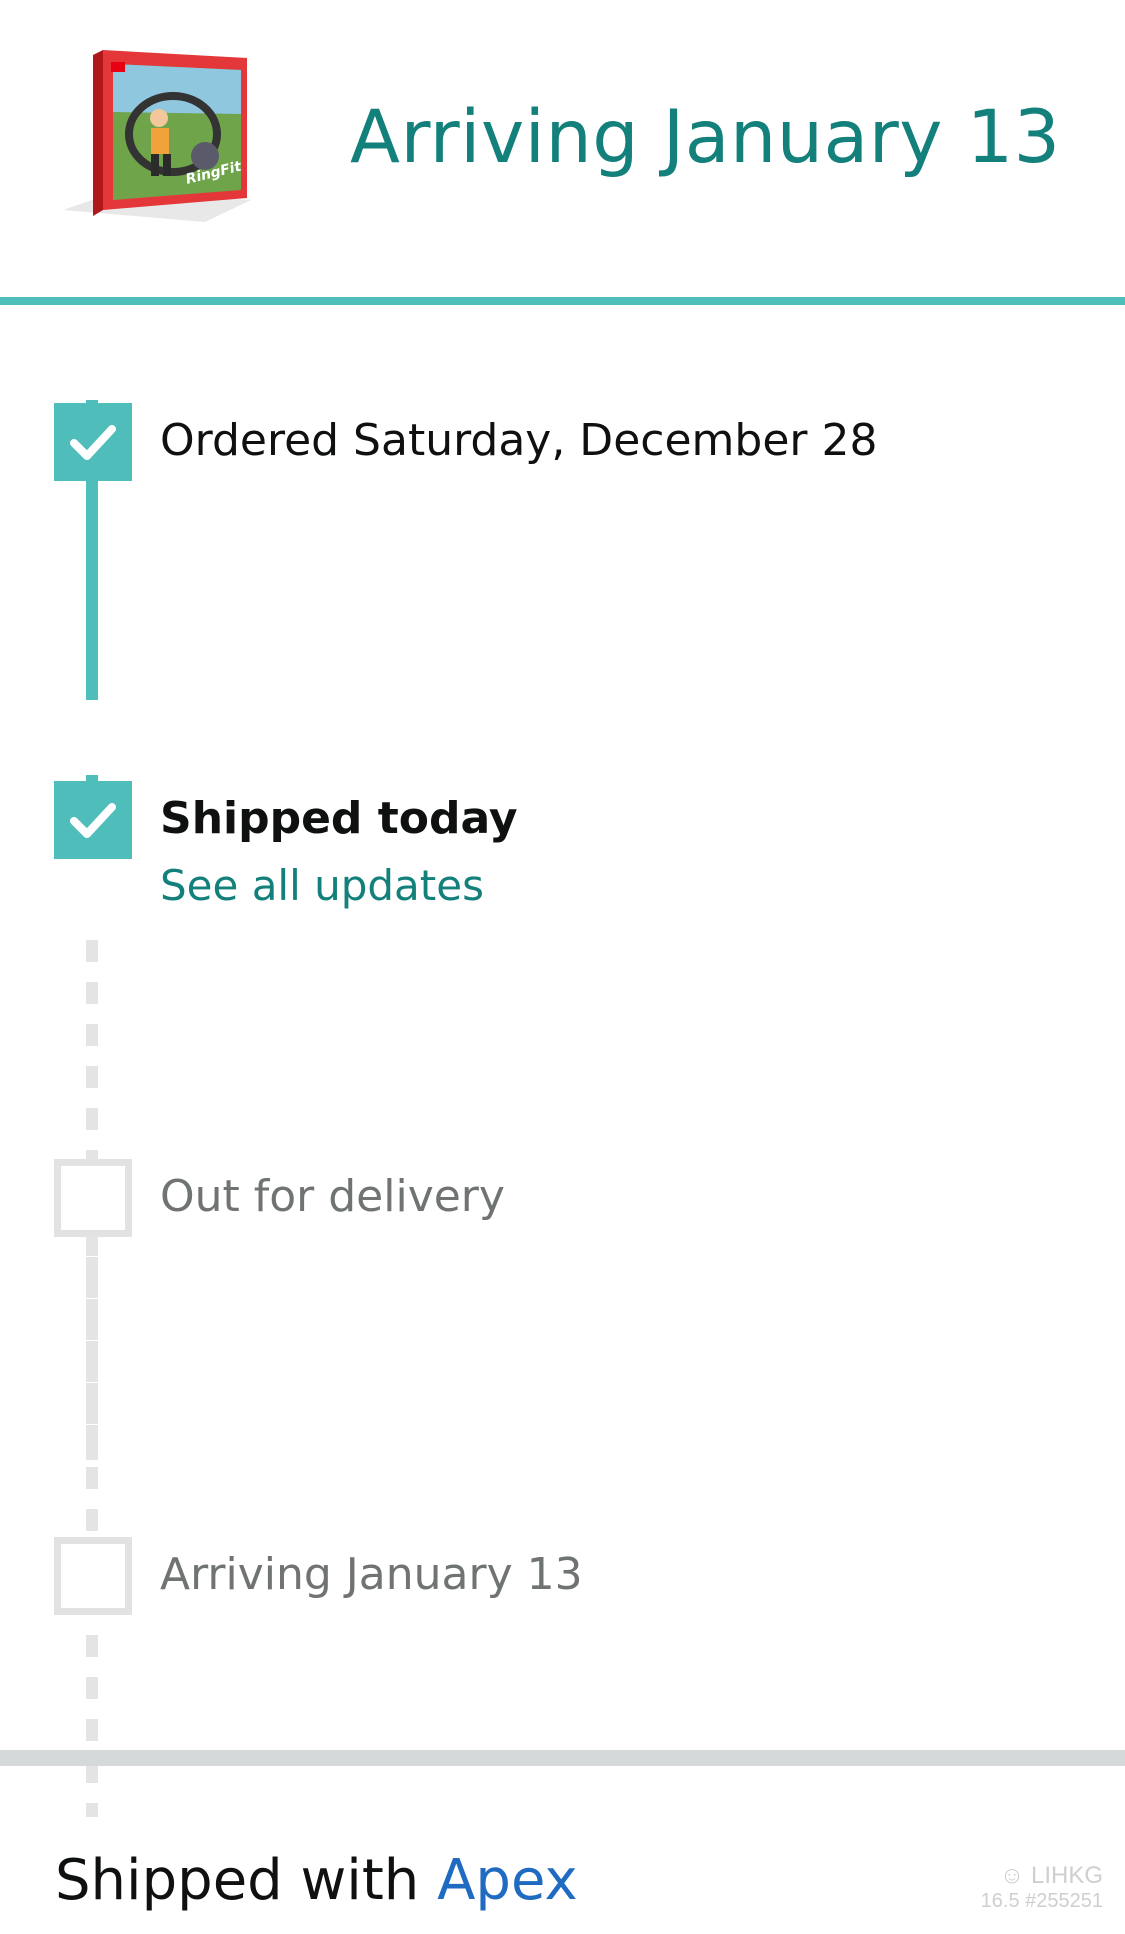  I want to click on header-divider, so click(562, 301).